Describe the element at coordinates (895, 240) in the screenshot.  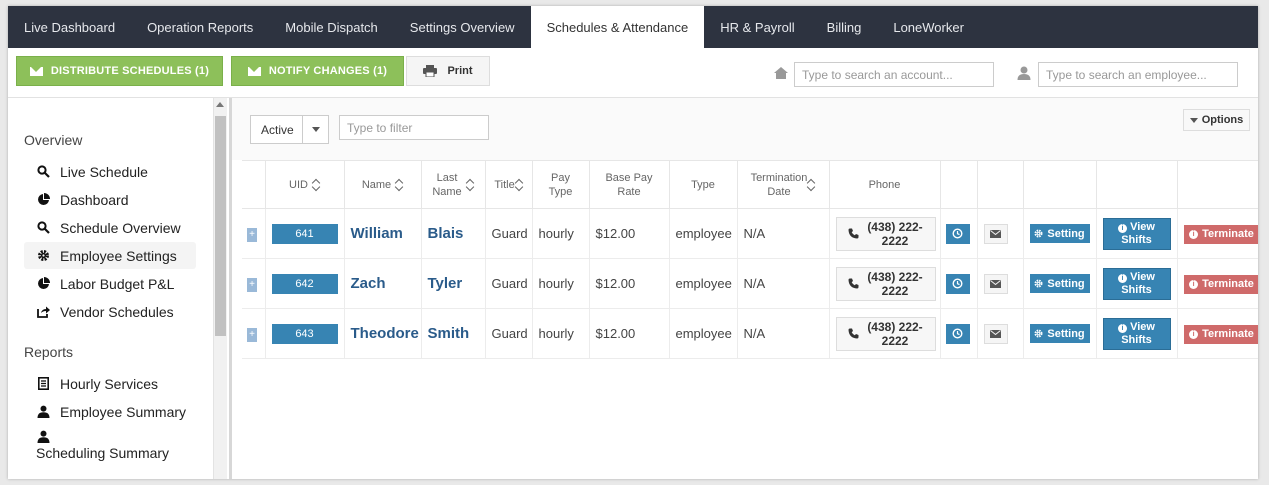
I see `phone-number-part: 2222` at that location.